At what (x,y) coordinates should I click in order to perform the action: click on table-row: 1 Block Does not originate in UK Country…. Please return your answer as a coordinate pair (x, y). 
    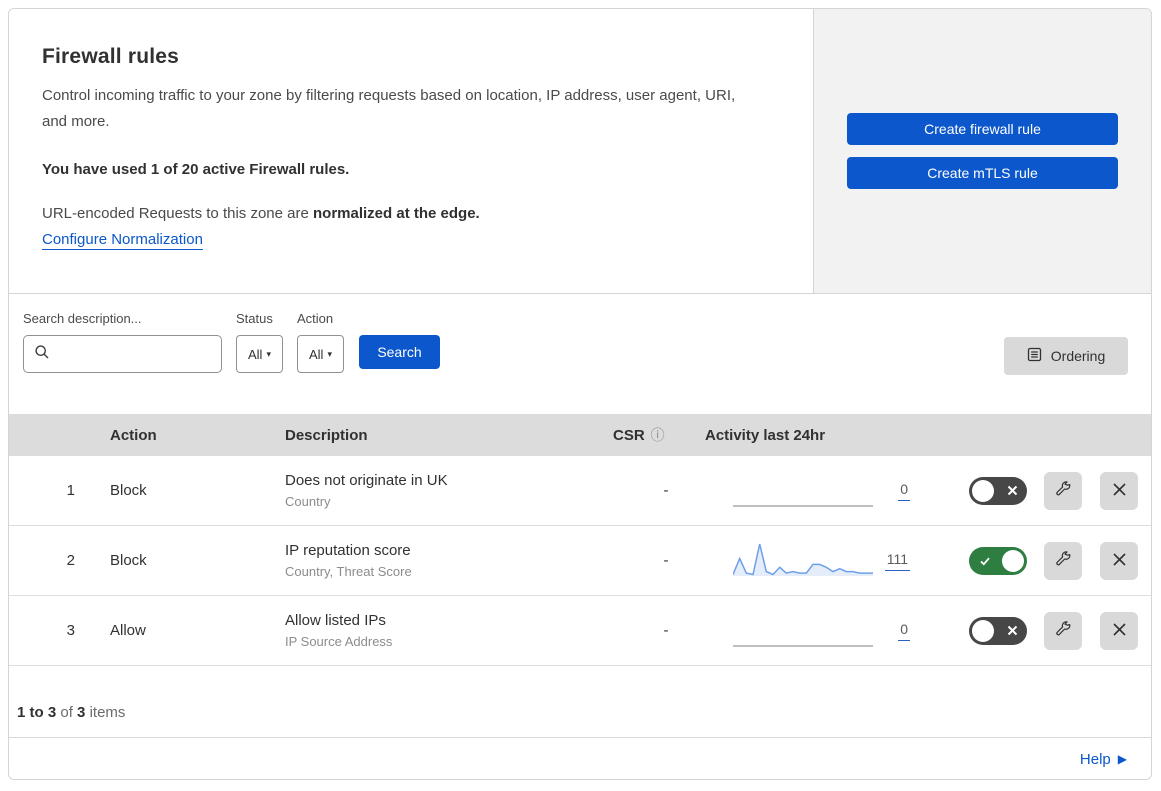
    Looking at the image, I should click on (580, 491).